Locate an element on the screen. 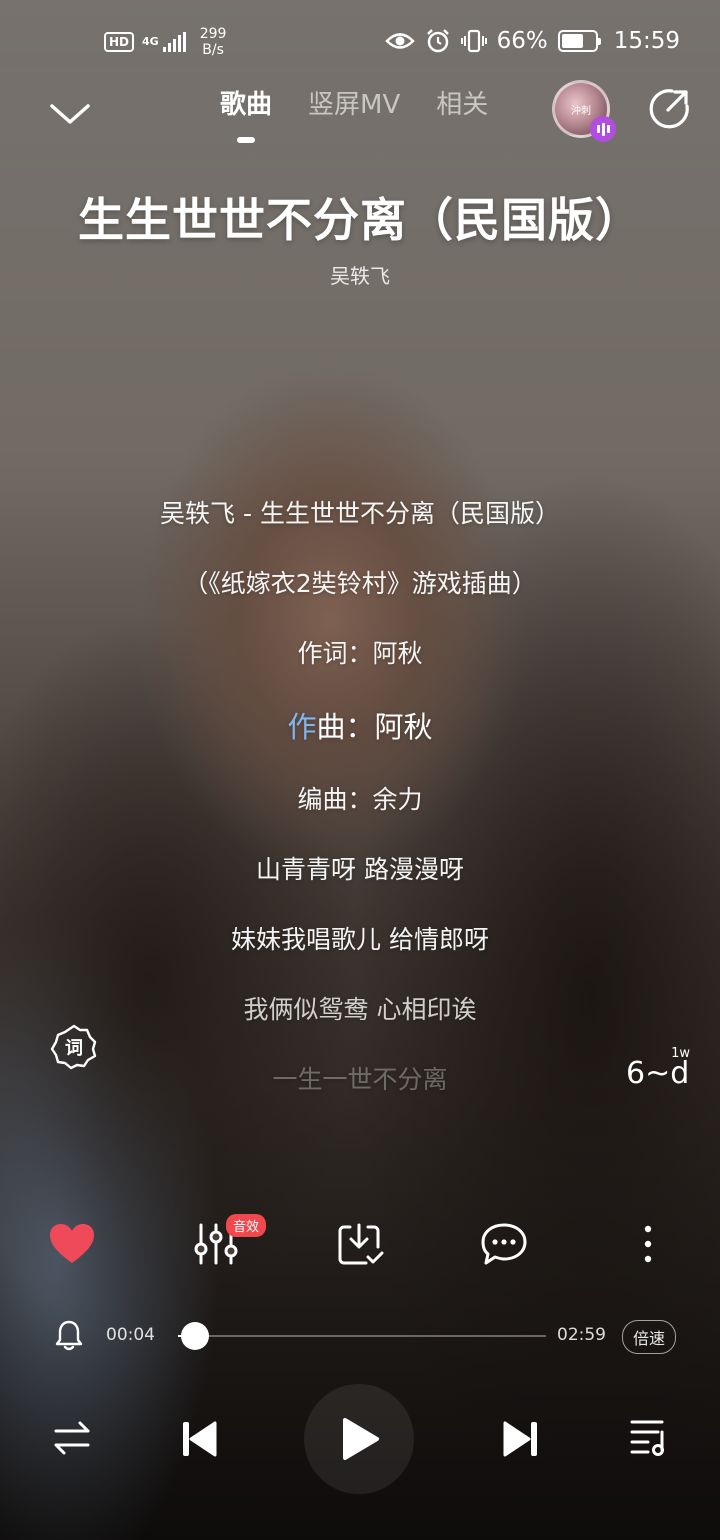 This screenshot has height=1540, width=720. playlist-icon is located at coordinates (647, 1438).